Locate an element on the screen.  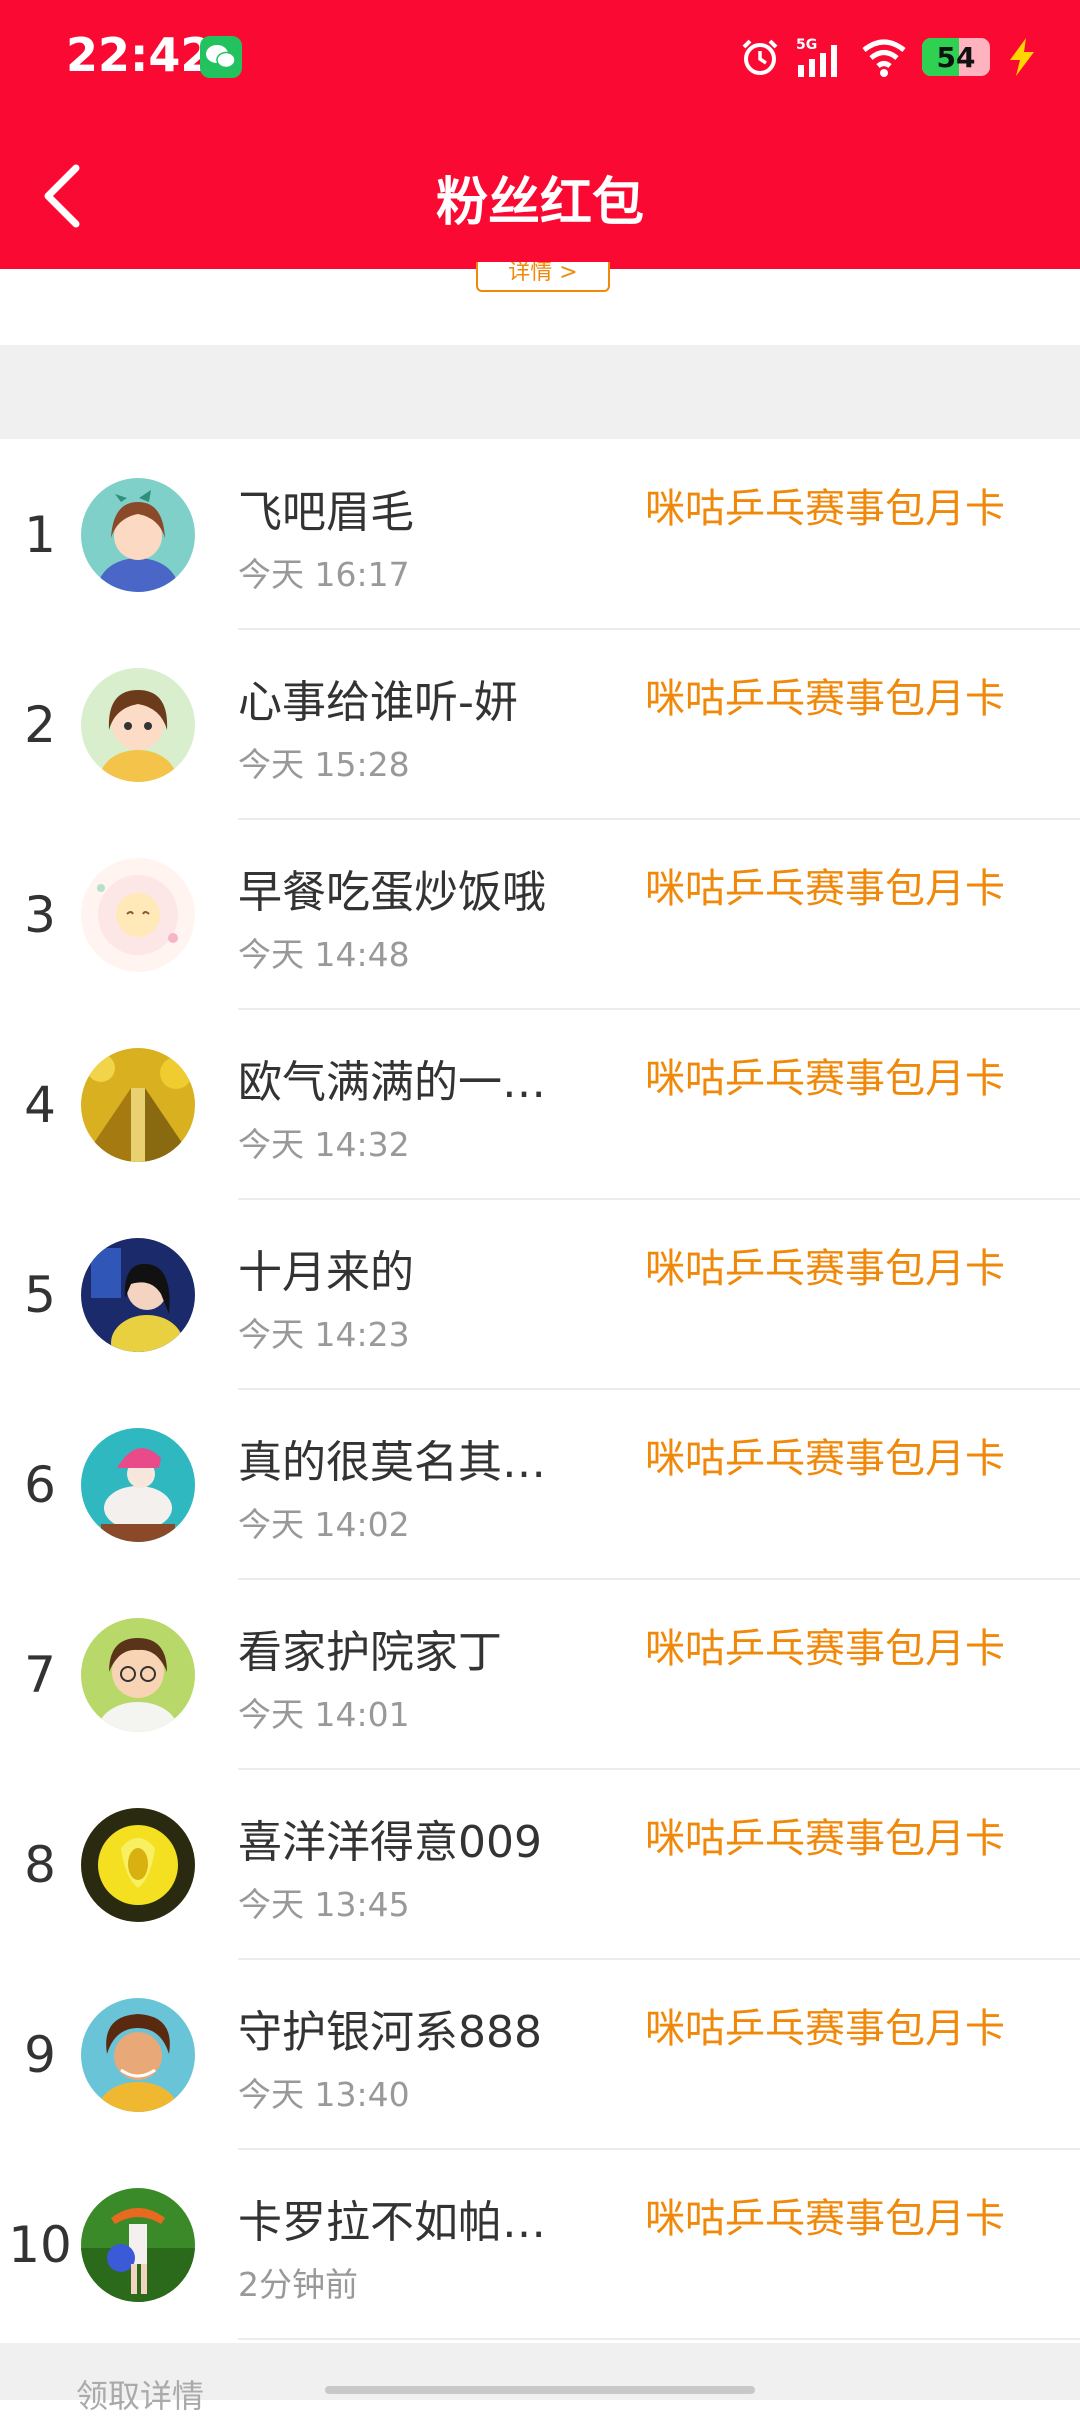
battery-level-text: 54 is located at coordinates (956, 57).